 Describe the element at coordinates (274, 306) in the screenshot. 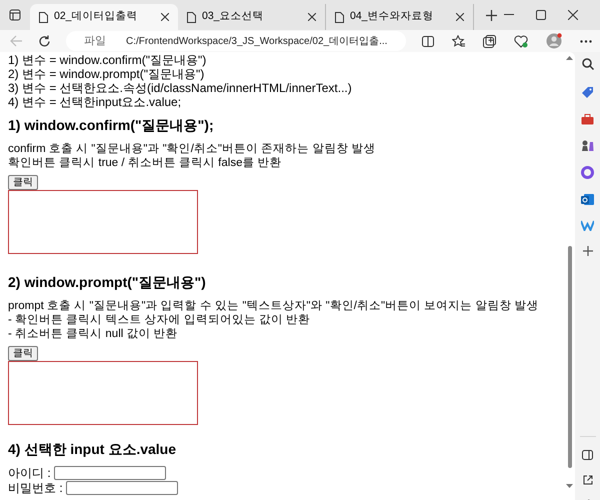

I see `text-line: prompt 호출 시 "질문내용"과 입력할 수 있는 "텍스트상자"와 "확인/취소"버튼이 보여지는 알림창 발생` at that location.